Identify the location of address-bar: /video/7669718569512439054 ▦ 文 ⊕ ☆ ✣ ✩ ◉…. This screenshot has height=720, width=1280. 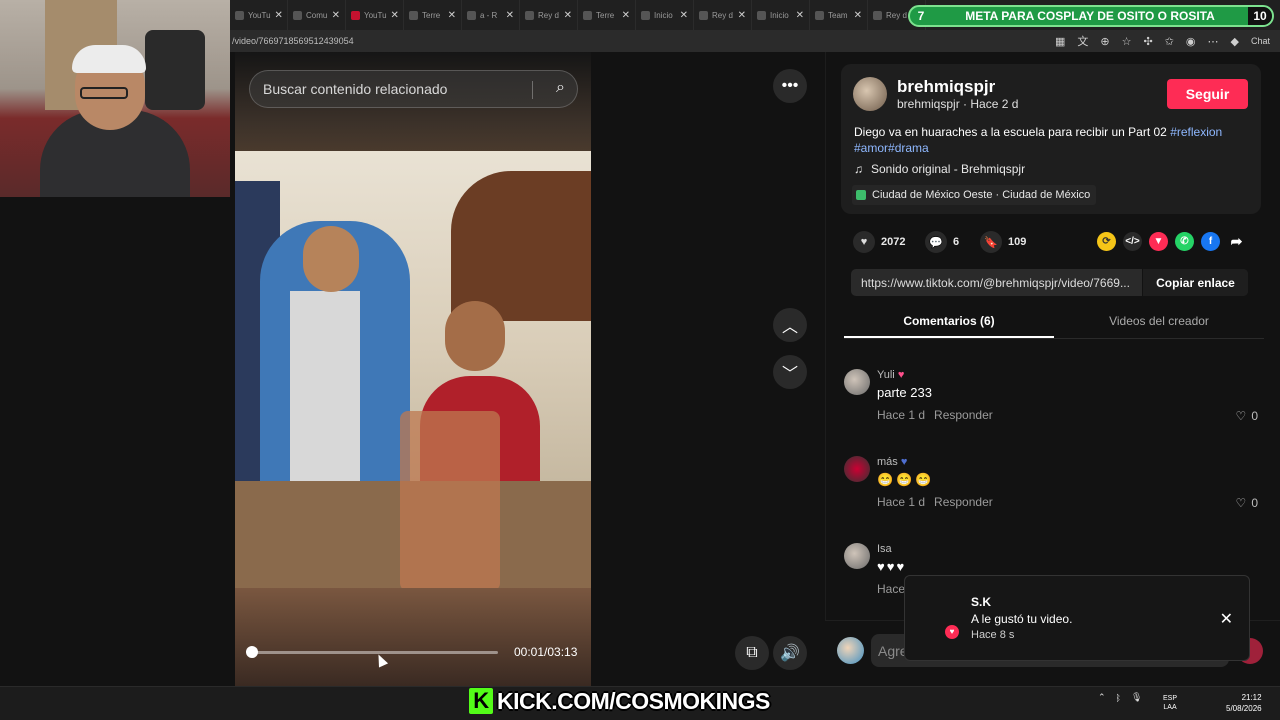
(755, 41).